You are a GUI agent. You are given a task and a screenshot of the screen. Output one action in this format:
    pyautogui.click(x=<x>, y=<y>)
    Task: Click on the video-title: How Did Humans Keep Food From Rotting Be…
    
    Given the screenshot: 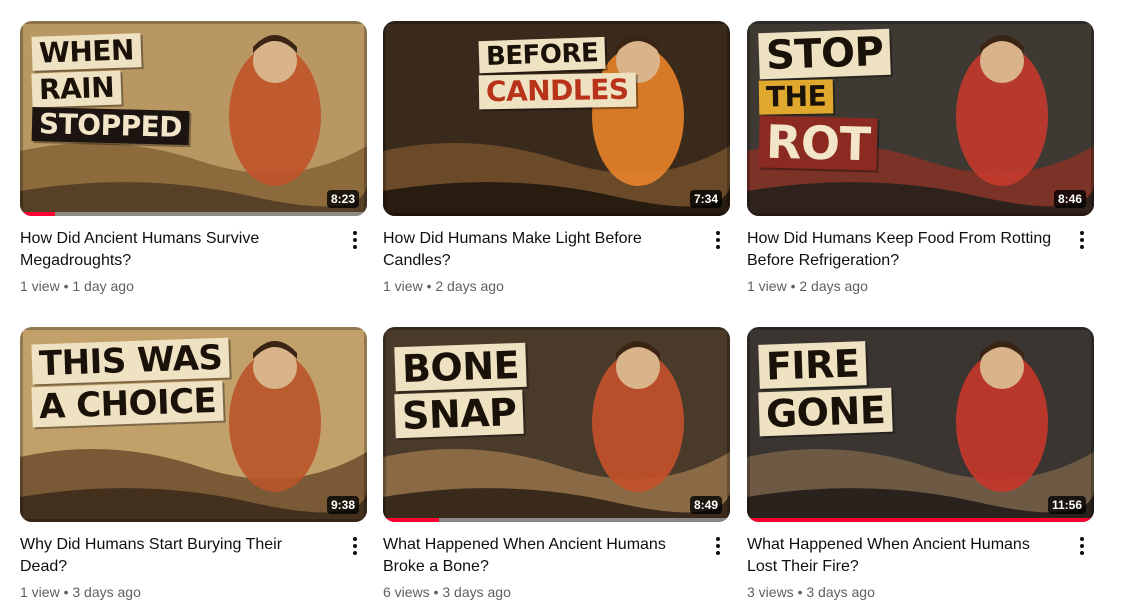 What is the action you would take?
    pyautogui.click(x=902, y=250)
    